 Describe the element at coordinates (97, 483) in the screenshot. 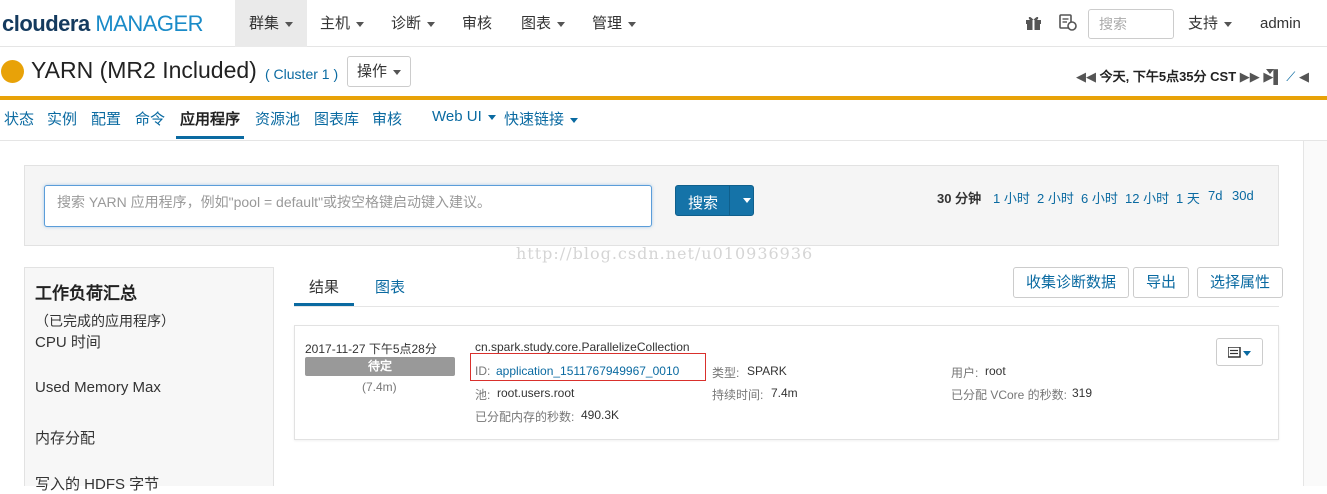

I see `summary-item-hdfs-bytes-written: 写入的 HDFS 字节` at that location.